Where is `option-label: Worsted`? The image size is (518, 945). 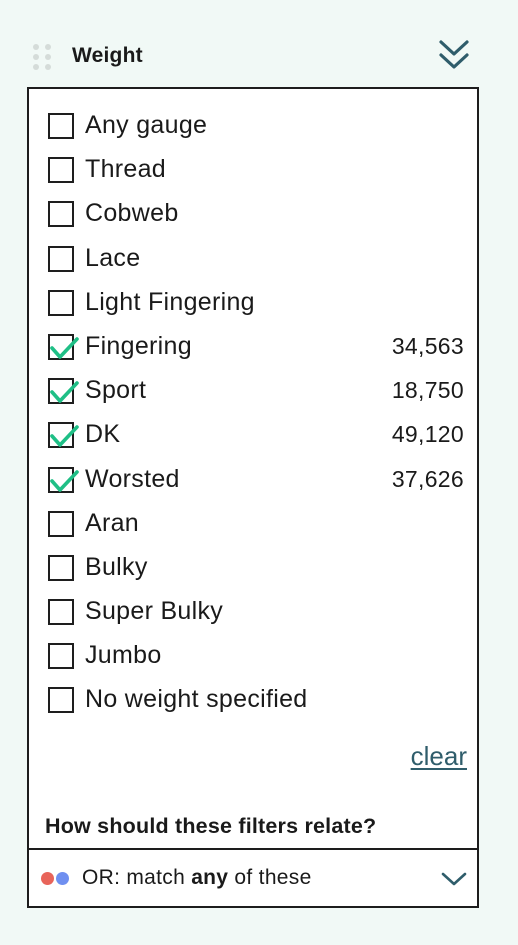
option-label: Worsted is located at coordinates (132, 478).